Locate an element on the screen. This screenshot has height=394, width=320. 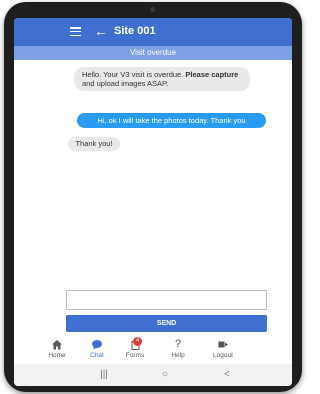
chat-icon is located at coordinates (97, 345).